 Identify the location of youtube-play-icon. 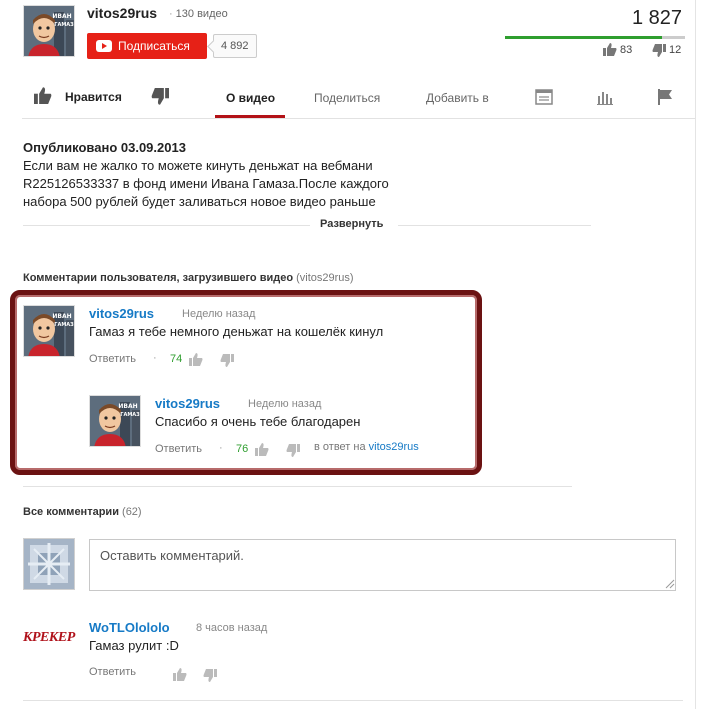
(104, 46).